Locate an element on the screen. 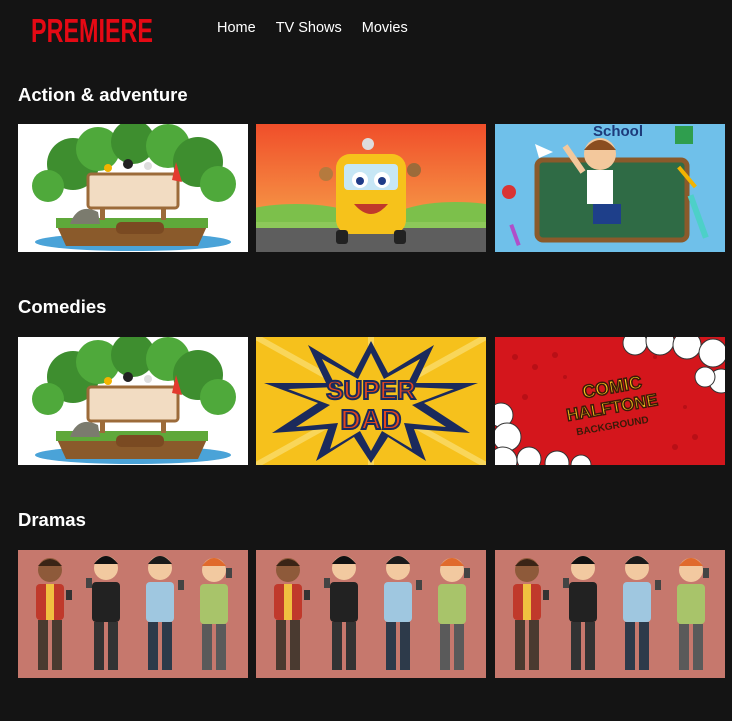 This screenshot has height=721, width=732. tile-super-dad: SUPER DAD is located at coordinates (371, 401).